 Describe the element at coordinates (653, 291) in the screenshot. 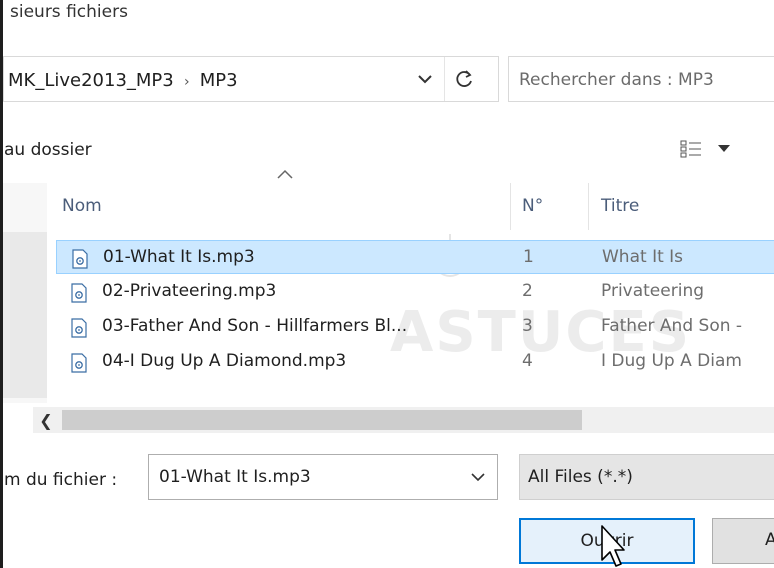

I see `file-title: Privateering` at that location.